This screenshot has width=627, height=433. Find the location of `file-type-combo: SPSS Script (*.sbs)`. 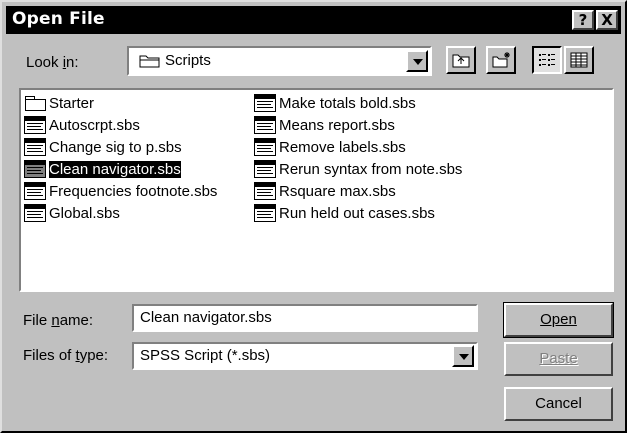

file-type-combo: SPSS Script (*.sbs) is located at coordinates (305, 356).